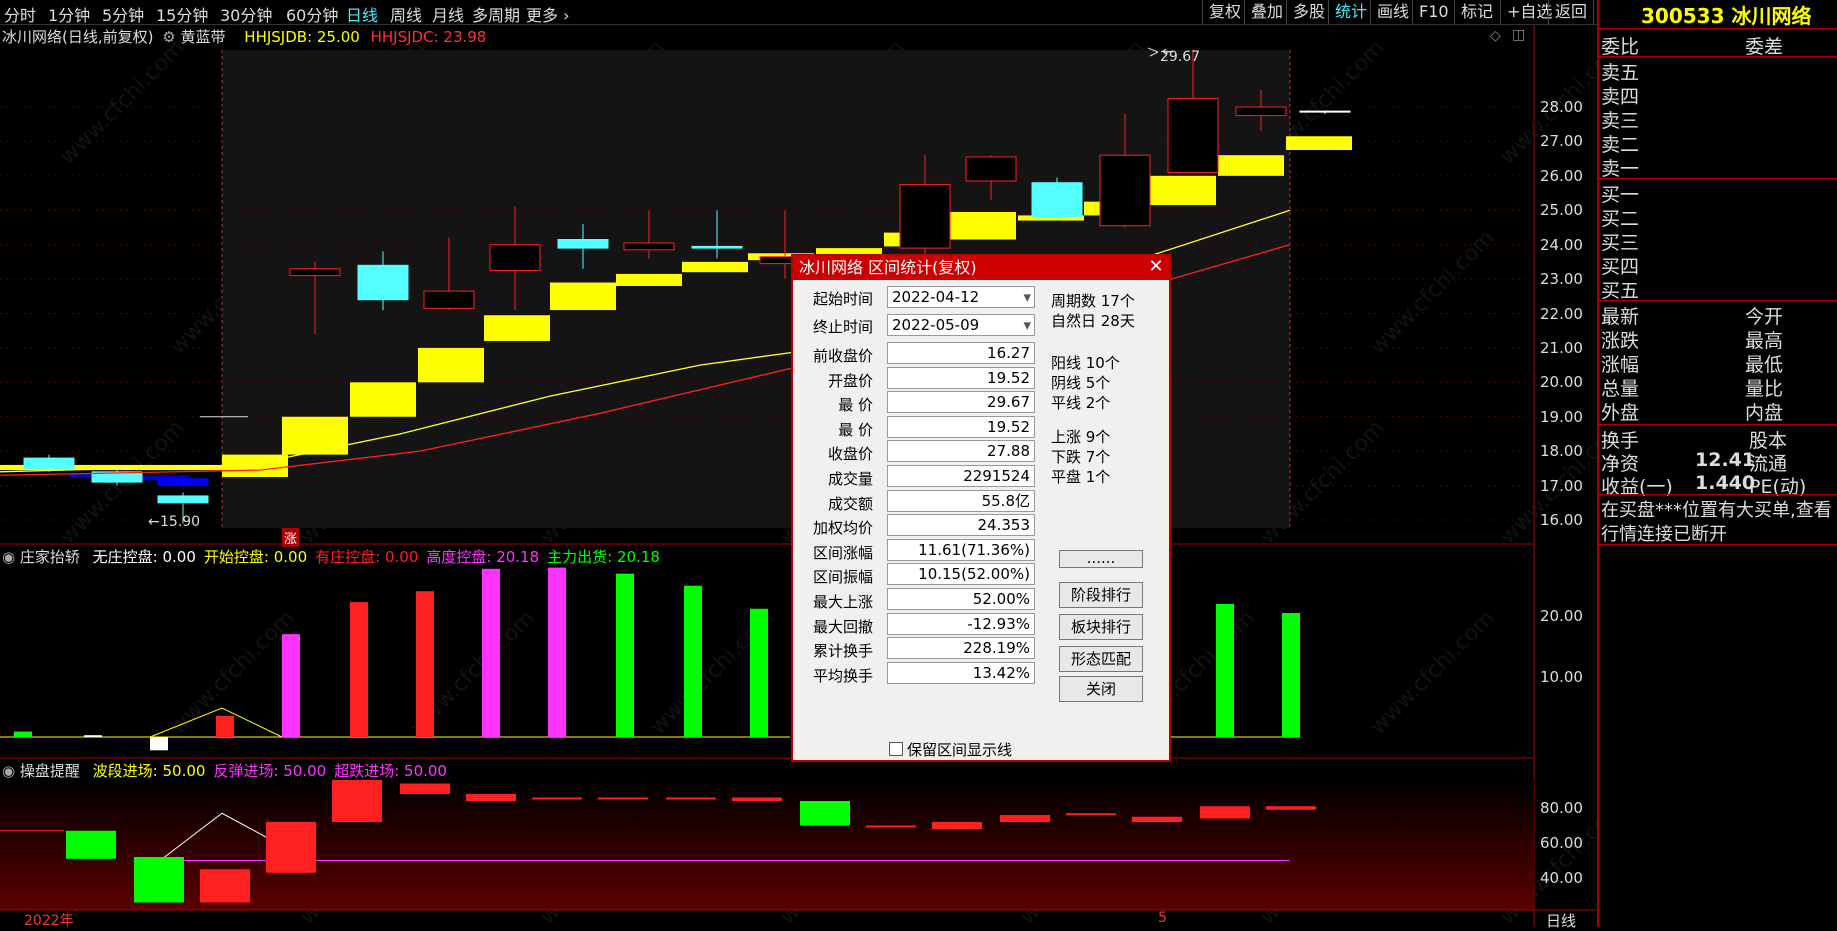 The image size is (1837, 931). I want to click on y-tick-label: 18.00, so click(1561, 451).